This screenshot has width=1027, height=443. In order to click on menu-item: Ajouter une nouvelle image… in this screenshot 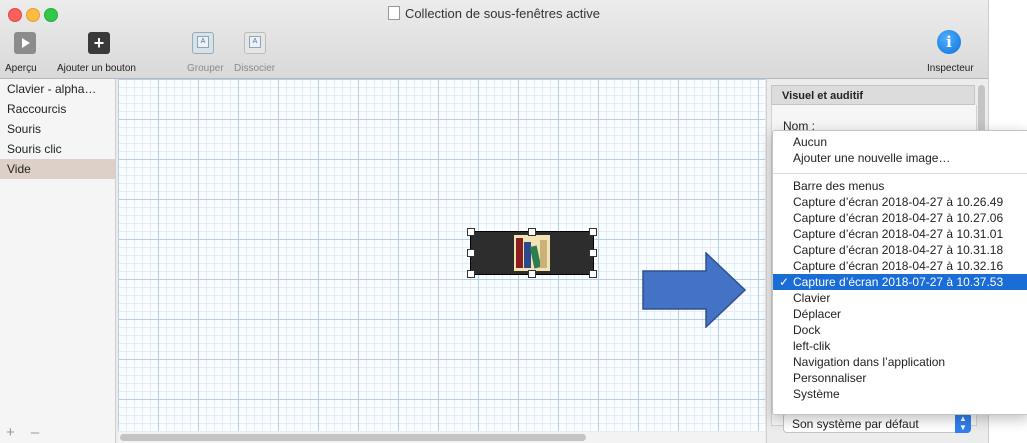, I will do `click(900, 158)`.